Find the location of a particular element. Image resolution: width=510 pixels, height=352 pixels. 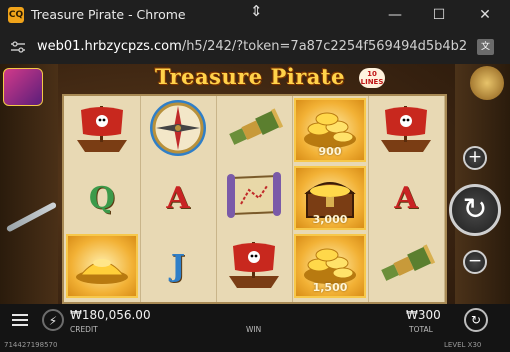

menu-icon is located at coordinates (20, 320).